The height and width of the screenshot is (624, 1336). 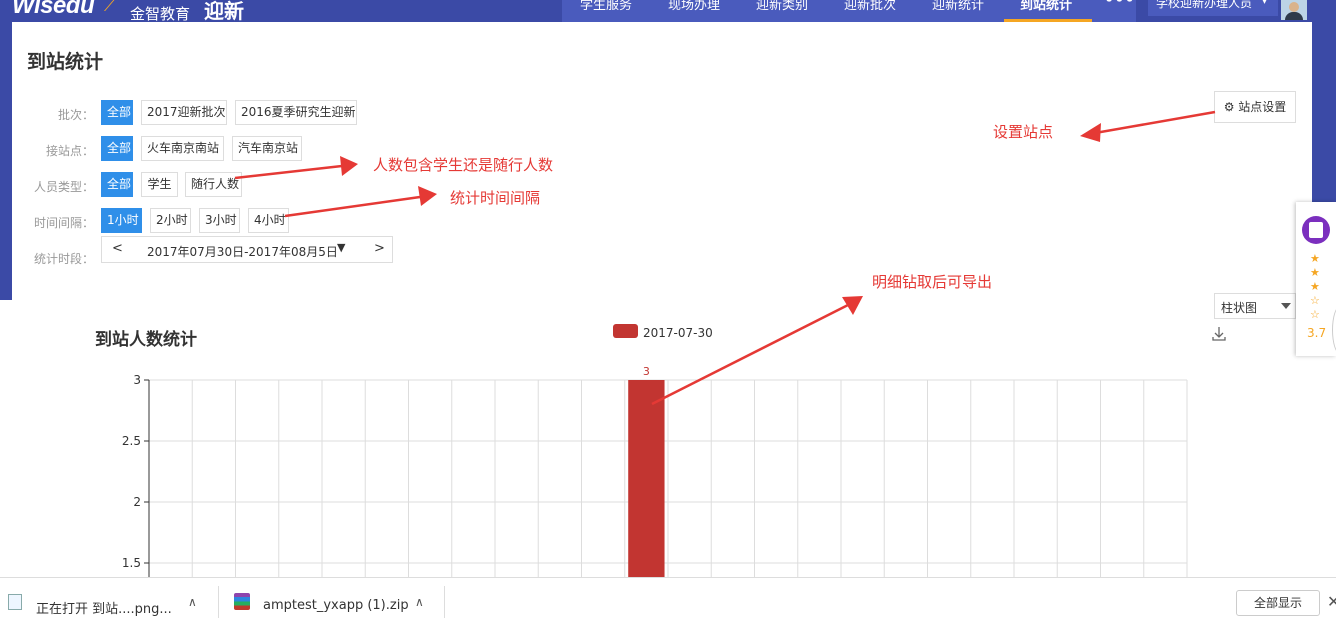 What do you see at coordinates (1023, 132) in the screenshot?
I see `annotation-site: 设置站点` at bounding box center [1023, 132].